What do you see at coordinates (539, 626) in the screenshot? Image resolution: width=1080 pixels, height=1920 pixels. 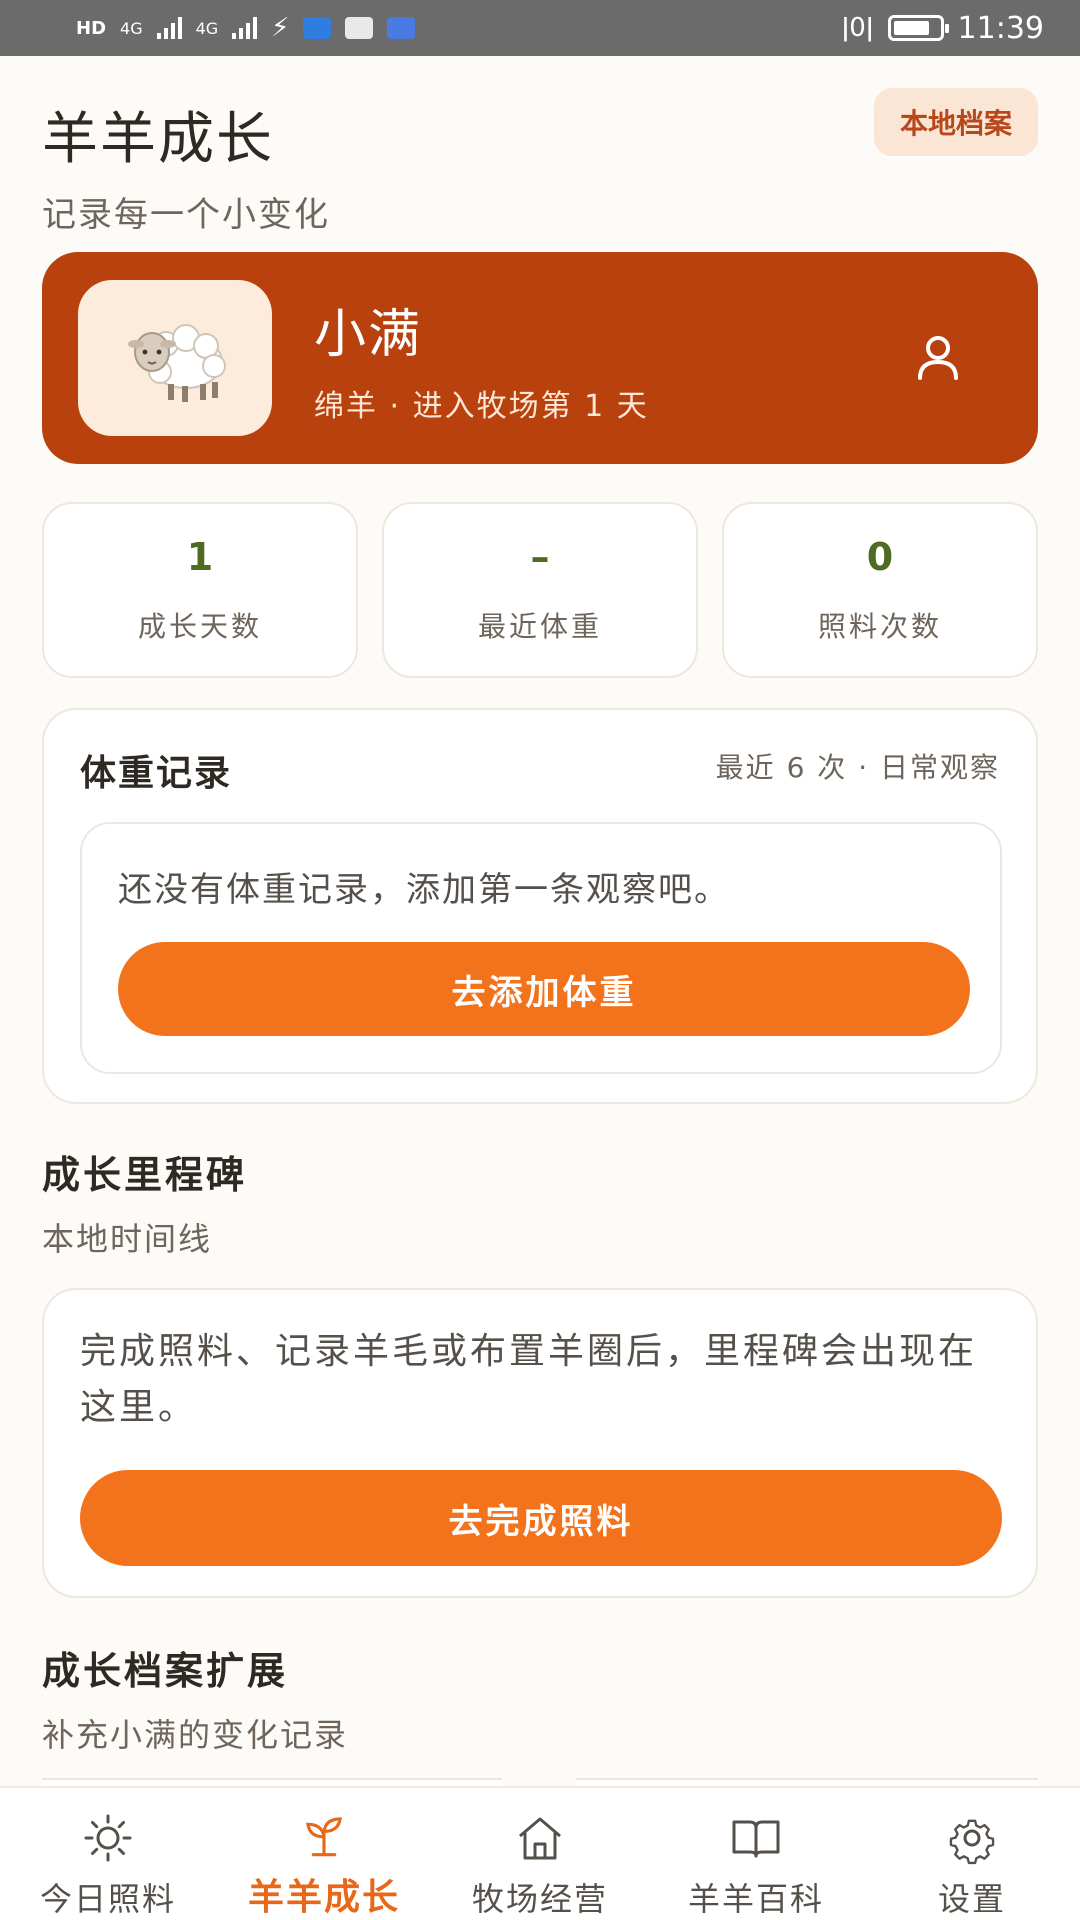 I see `stat-label: 最近体重` at bounding box center [539, 626].